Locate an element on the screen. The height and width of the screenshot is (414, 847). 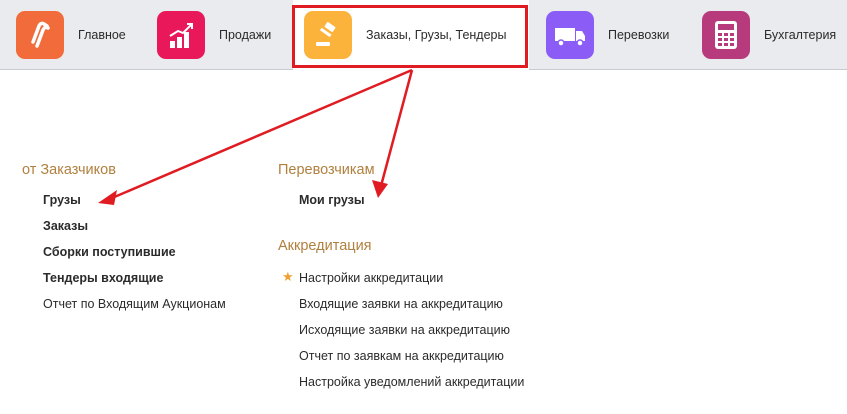
tab-accounting: Бухгалтерия is located at coordinates (769, 35).